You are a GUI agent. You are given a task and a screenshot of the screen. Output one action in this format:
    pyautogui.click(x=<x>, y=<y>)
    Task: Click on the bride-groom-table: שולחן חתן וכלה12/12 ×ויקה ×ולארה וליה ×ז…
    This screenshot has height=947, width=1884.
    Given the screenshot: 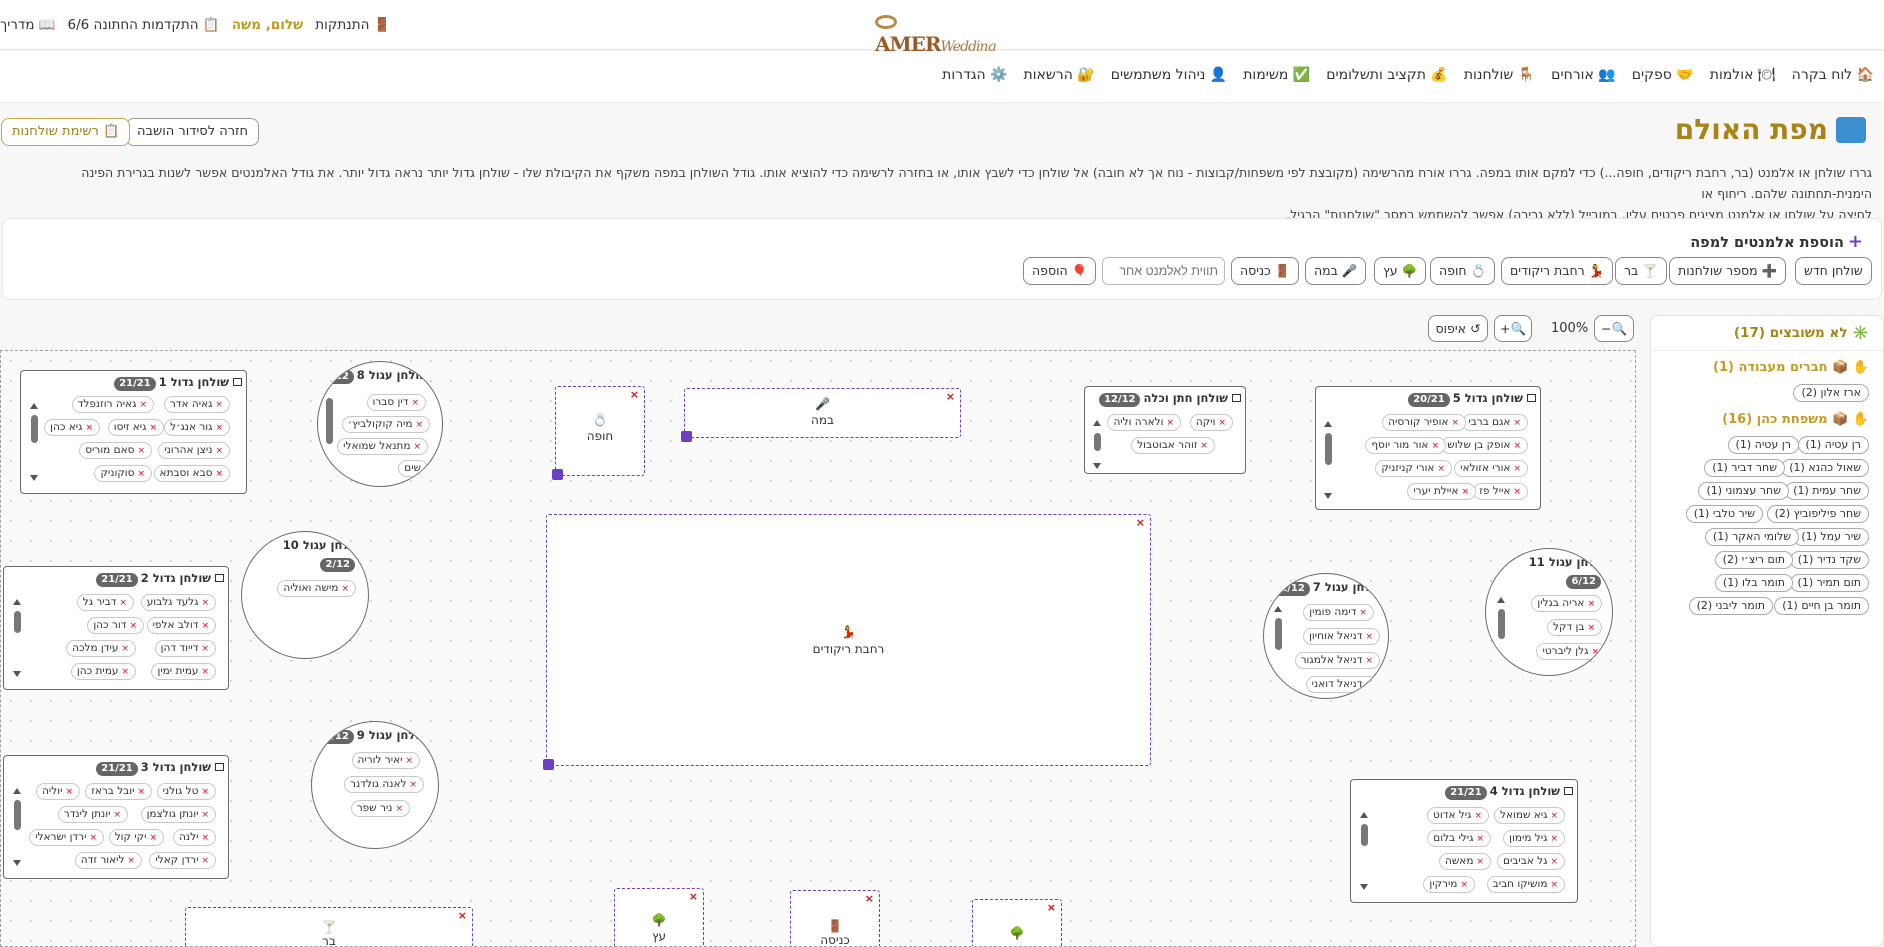 What is the action you would take?
    pyautogui.click(x=1165, y=430)
    